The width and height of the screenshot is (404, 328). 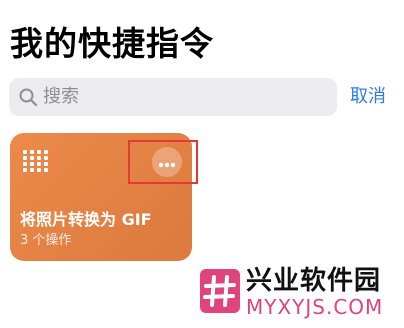 I want to click on page-title: 我的快捷指令, so click(x=112, y=43).